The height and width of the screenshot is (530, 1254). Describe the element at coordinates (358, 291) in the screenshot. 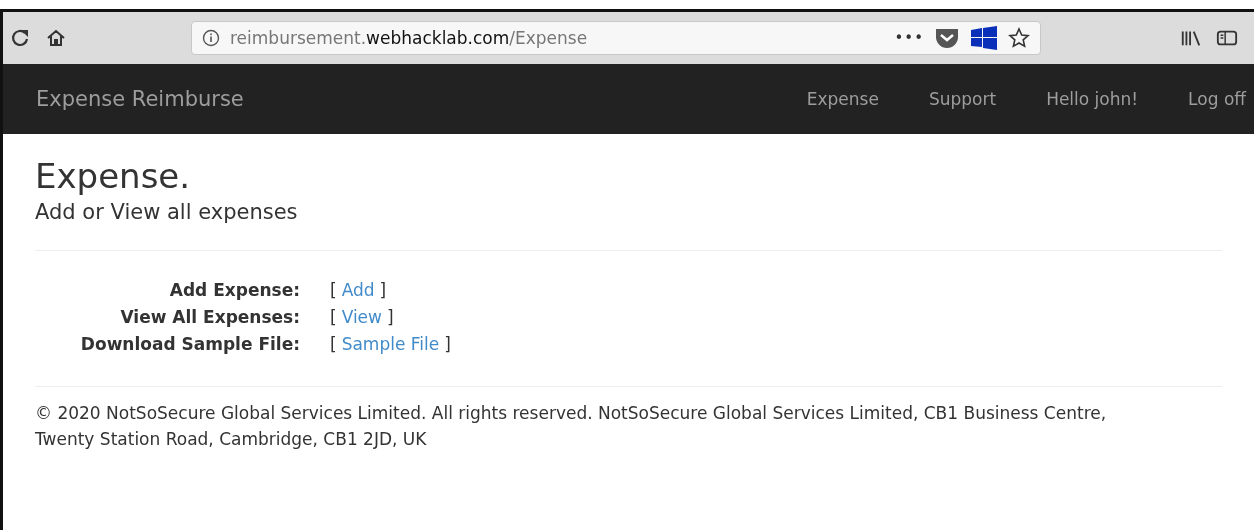

I see `action-link: Add` at that location.